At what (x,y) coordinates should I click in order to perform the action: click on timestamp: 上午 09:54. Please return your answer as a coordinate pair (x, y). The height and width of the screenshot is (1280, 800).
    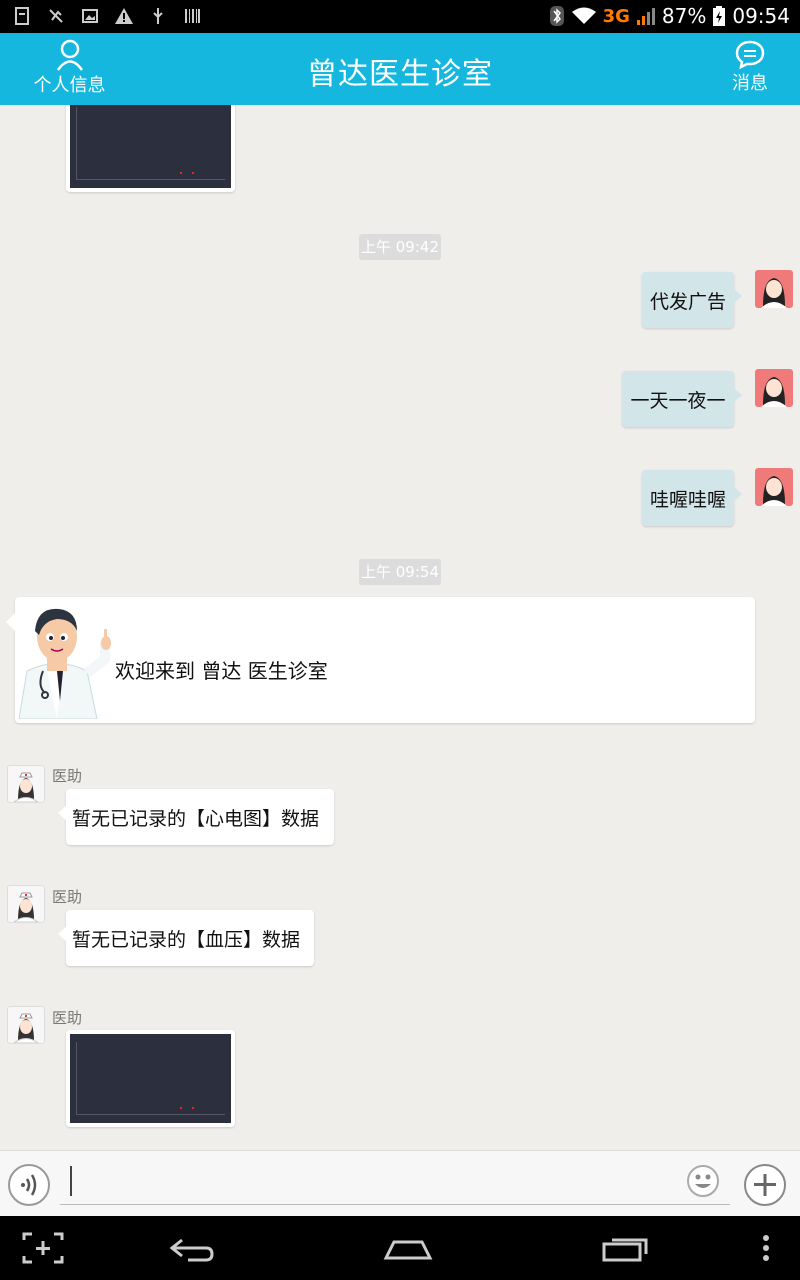
    Looking at the image, I should click on (400, 572).